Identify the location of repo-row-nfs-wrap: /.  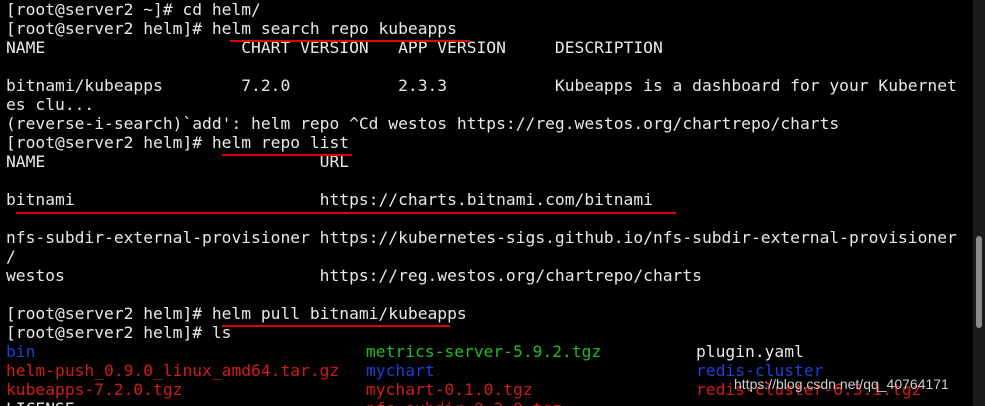
(11, 256).